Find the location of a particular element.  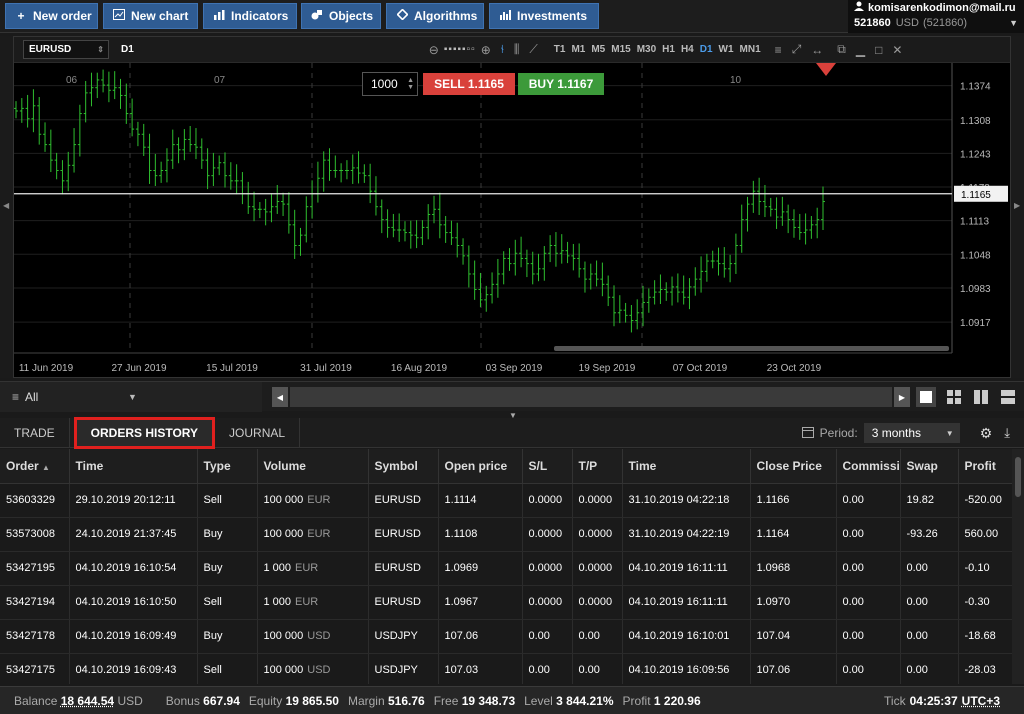

buy-button: BUY 1.1167 is located at coordinates (561, 84).